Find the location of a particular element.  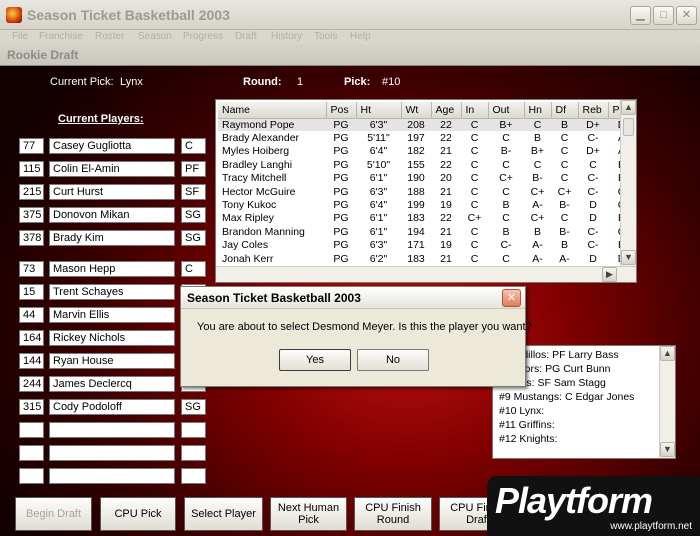

player-name-field: Donovon Mikan is located at coordinates (112, 215).